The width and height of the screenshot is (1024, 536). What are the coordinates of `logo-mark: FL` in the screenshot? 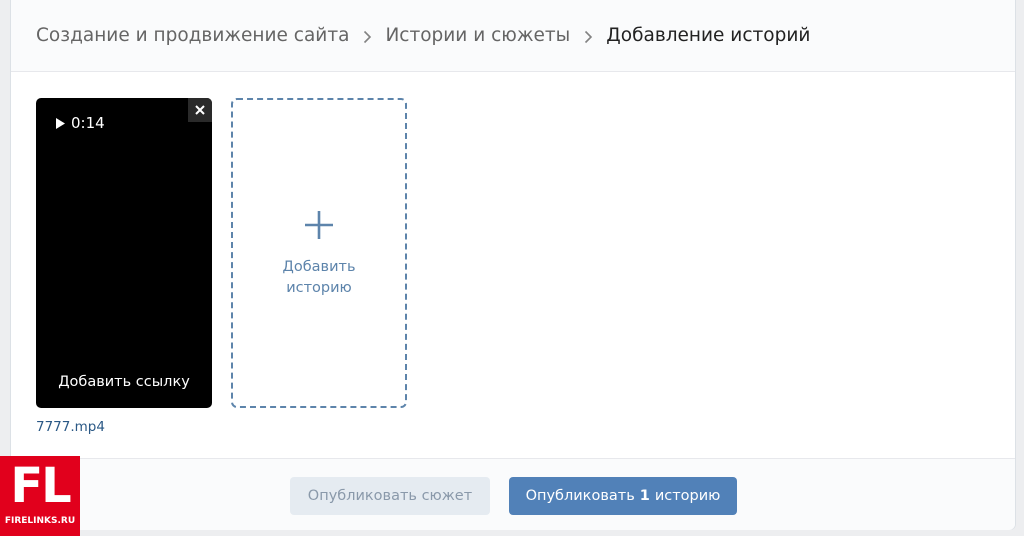 It's located at (40, 486).